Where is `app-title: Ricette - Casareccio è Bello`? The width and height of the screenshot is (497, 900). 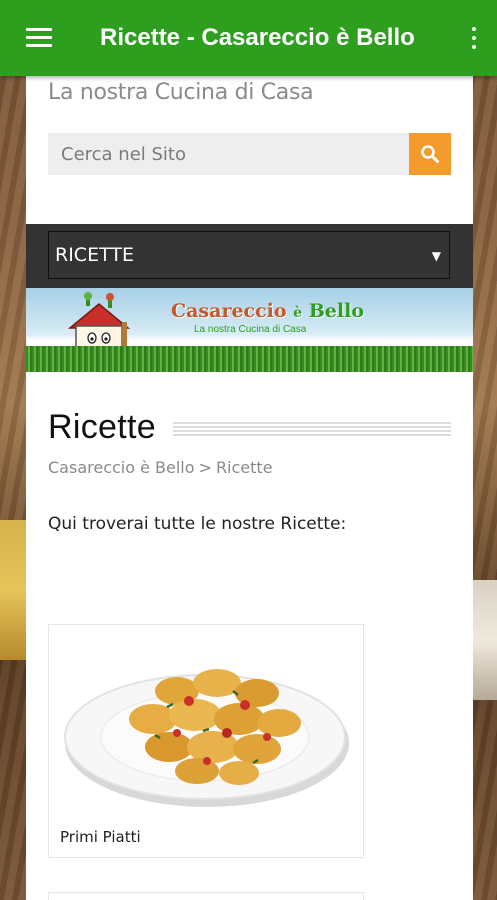
app-title: Ricette - Casareccio è Bello is located at coordinates (257, 37).